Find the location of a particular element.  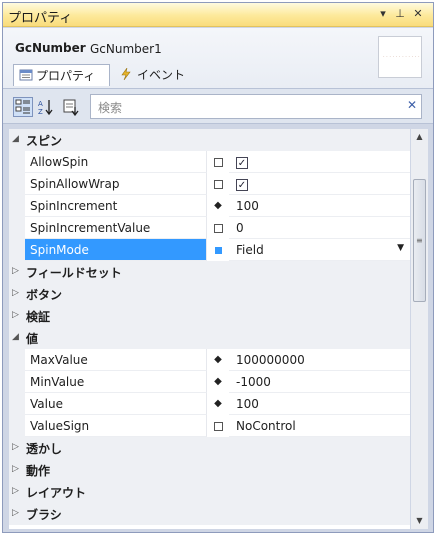

svg-text: Z is located at coordinates (40, 112).